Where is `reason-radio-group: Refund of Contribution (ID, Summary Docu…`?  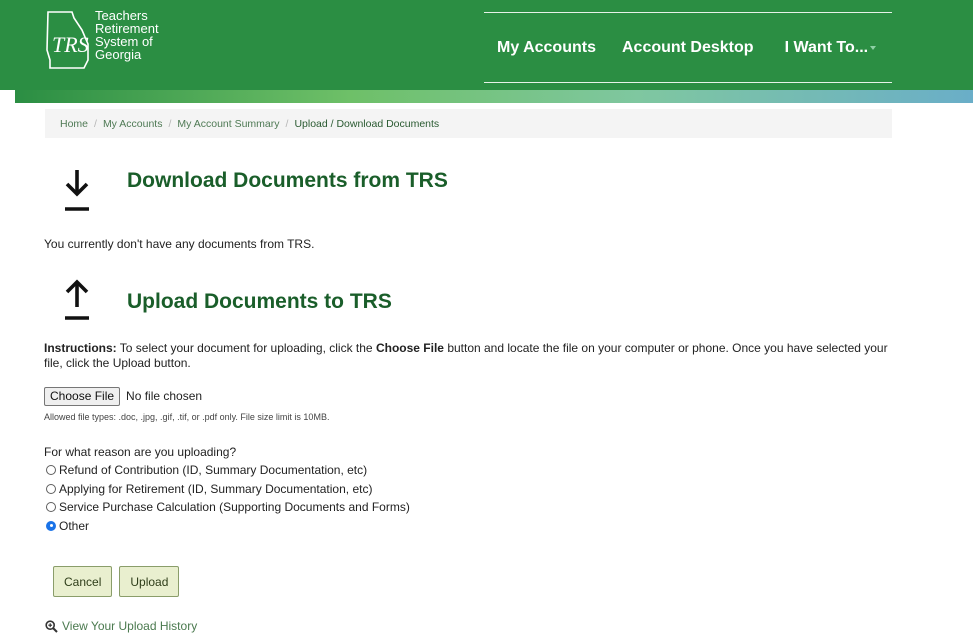 reason-radio-group: Refund of Contribution (ID, Summary Docu… is located at coordinates (228, 498).